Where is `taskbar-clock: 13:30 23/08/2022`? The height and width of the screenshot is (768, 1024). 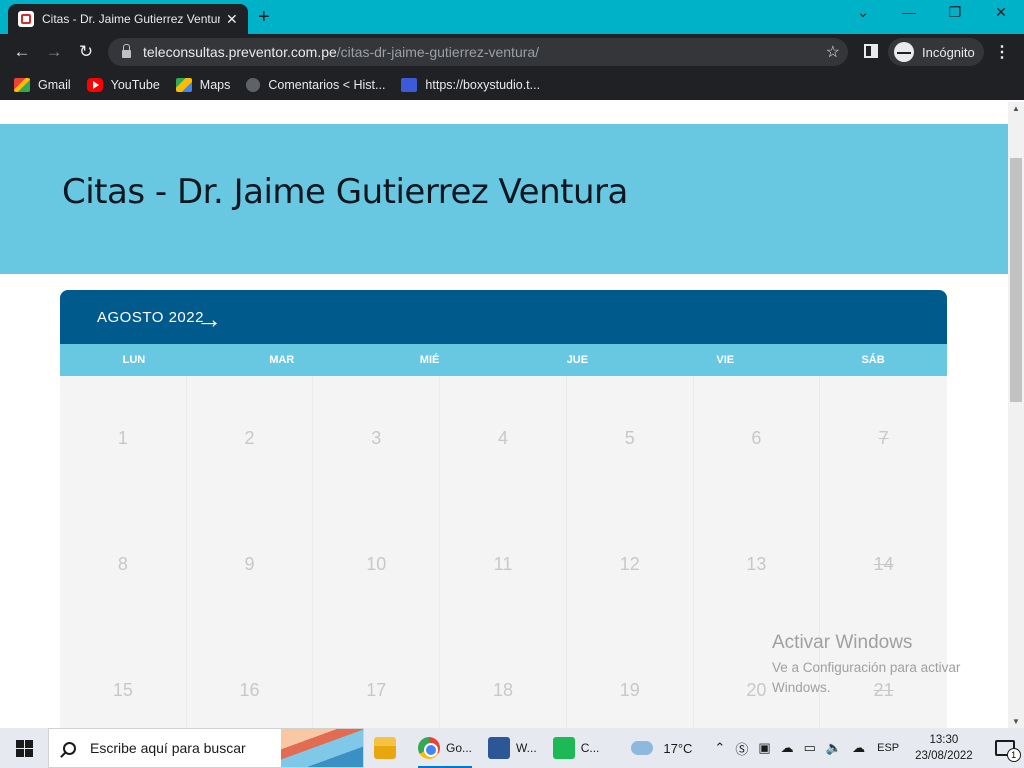 taskbar-clock: 13:30 23/08/2022 is located at coordinates (944, 748).